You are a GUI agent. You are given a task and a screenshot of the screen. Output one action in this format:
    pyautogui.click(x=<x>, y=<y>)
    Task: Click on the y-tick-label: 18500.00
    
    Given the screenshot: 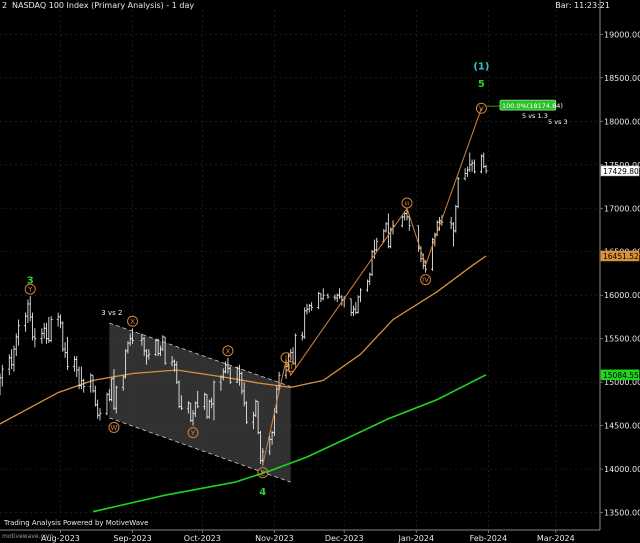 What is the action you would take?
    pyautogui.click(x=622, y=78)
    